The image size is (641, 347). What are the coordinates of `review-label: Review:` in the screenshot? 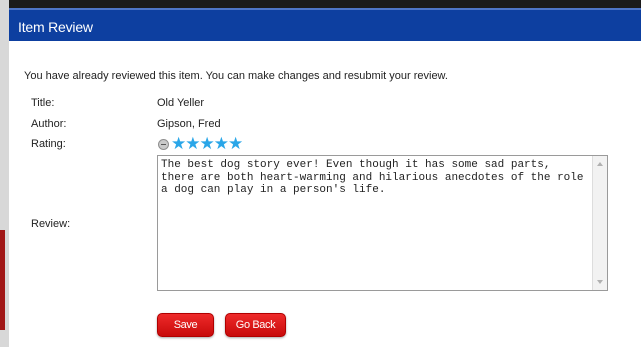 It's located at (51, 224).